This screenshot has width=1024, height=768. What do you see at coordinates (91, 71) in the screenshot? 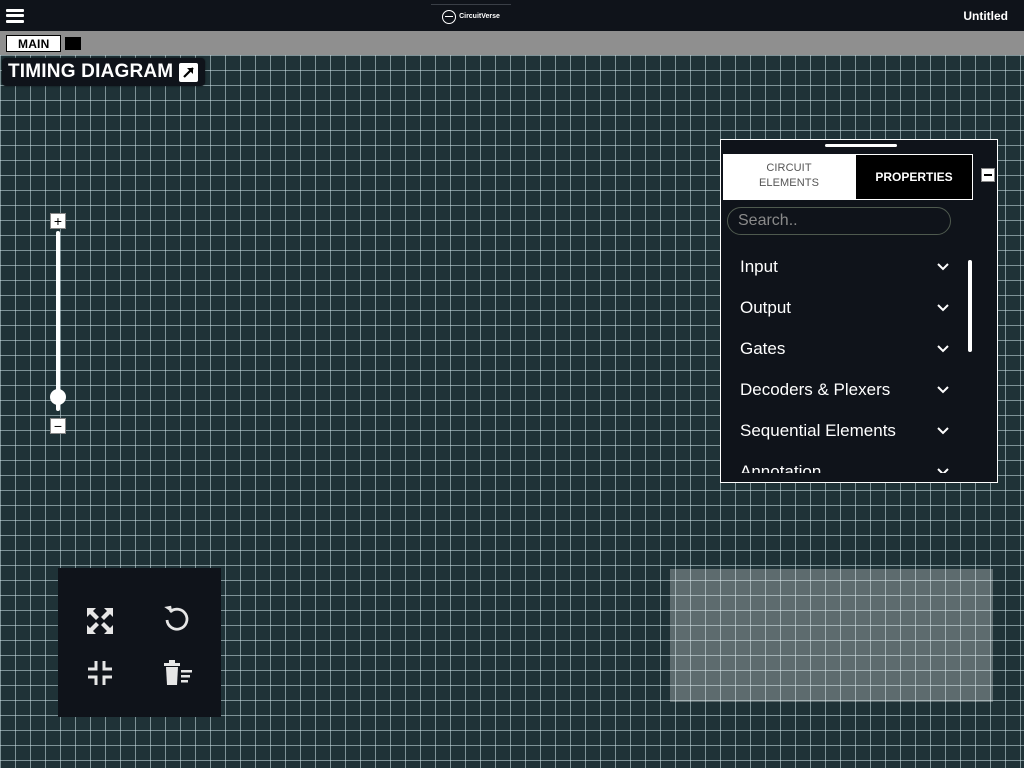
I see `timing-diagram-label: TIMING DIAGRAM` at bounding box center [91, 71].